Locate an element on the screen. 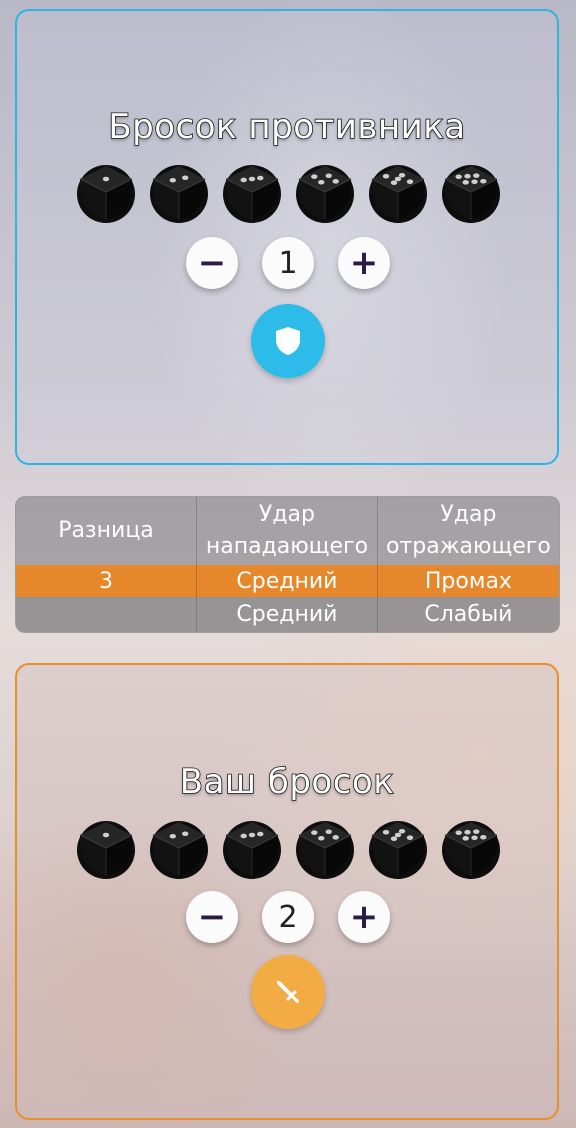 Image resolution: width=576 pixels, height=1128 pixels. player-die-1-pip is located at coordinates (105, 835).